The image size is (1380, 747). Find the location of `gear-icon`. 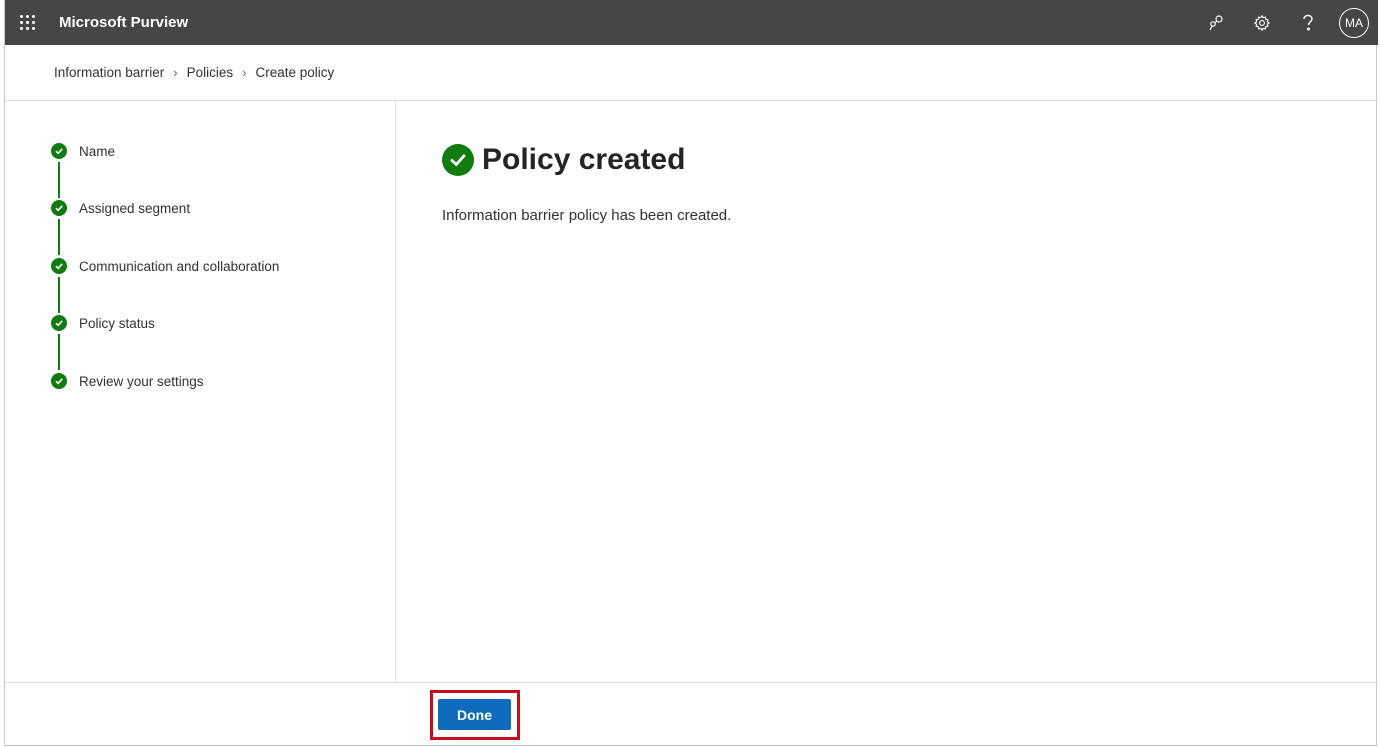

gear-icon is located at coordinates (1262, 22).